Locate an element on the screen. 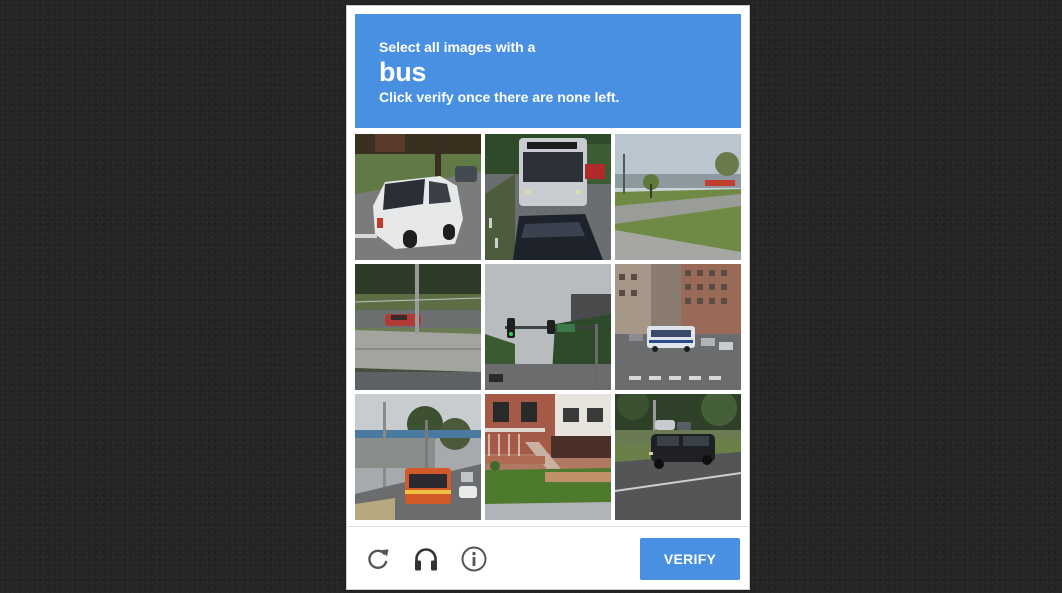 The image size is (1062, 593). info-icon is located at coordinates (474, 559).